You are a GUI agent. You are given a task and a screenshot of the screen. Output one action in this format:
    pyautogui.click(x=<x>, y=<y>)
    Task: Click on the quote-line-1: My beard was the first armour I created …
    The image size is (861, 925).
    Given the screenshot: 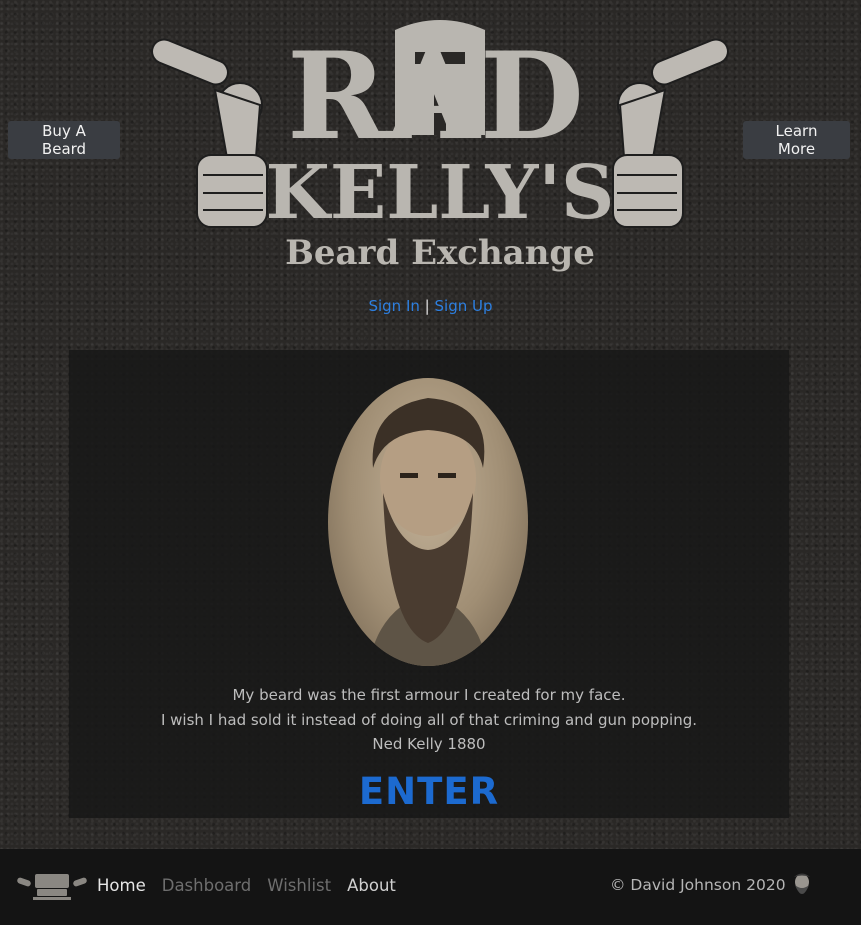 What is the action you would take?
    pyautogui.click(x=429, y=695)
    